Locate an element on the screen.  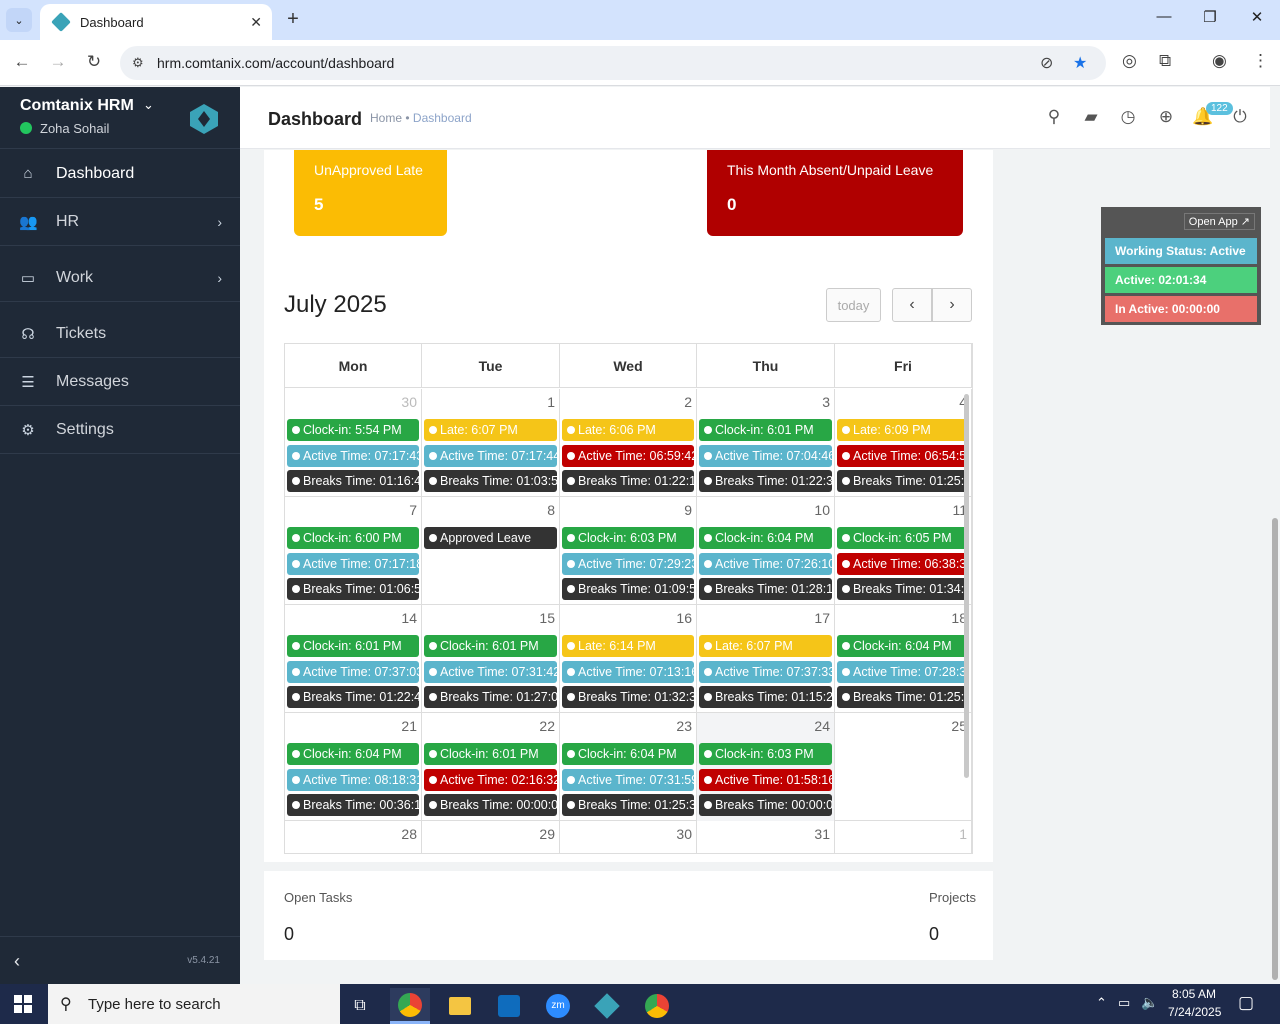
open-app-button: Open App ↗ is located at coordinates (1219, 221).